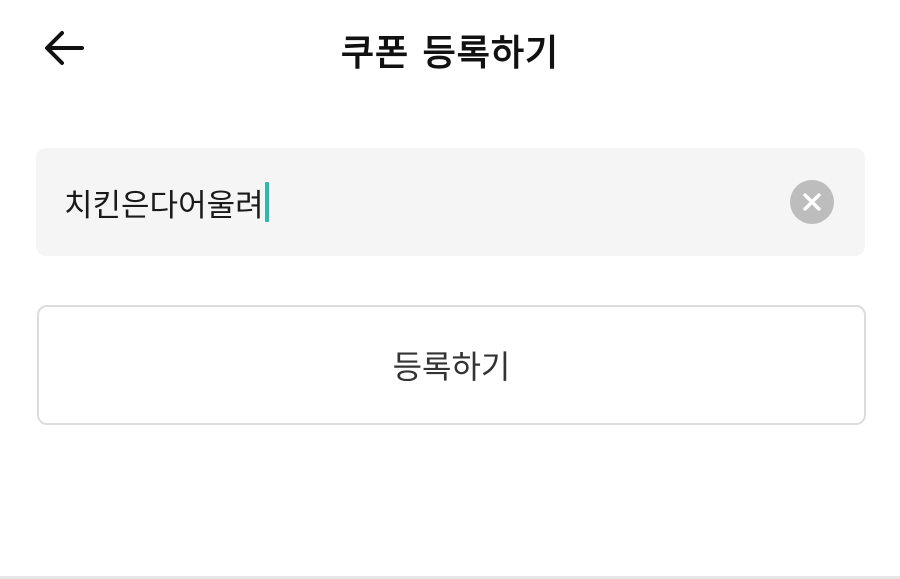 This screenshot has height=579, width=900. What do you see at coordinates (266, 202) in the screenshot?
I see `text-caret` at bounding box center [266, 202].